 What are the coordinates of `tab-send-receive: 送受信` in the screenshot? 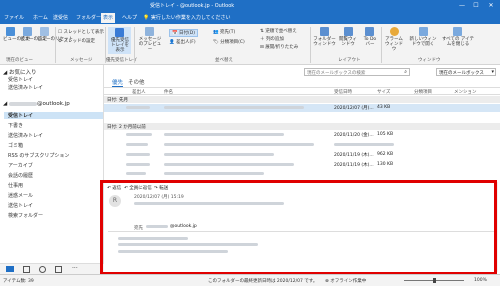 It's located at (60, 18).